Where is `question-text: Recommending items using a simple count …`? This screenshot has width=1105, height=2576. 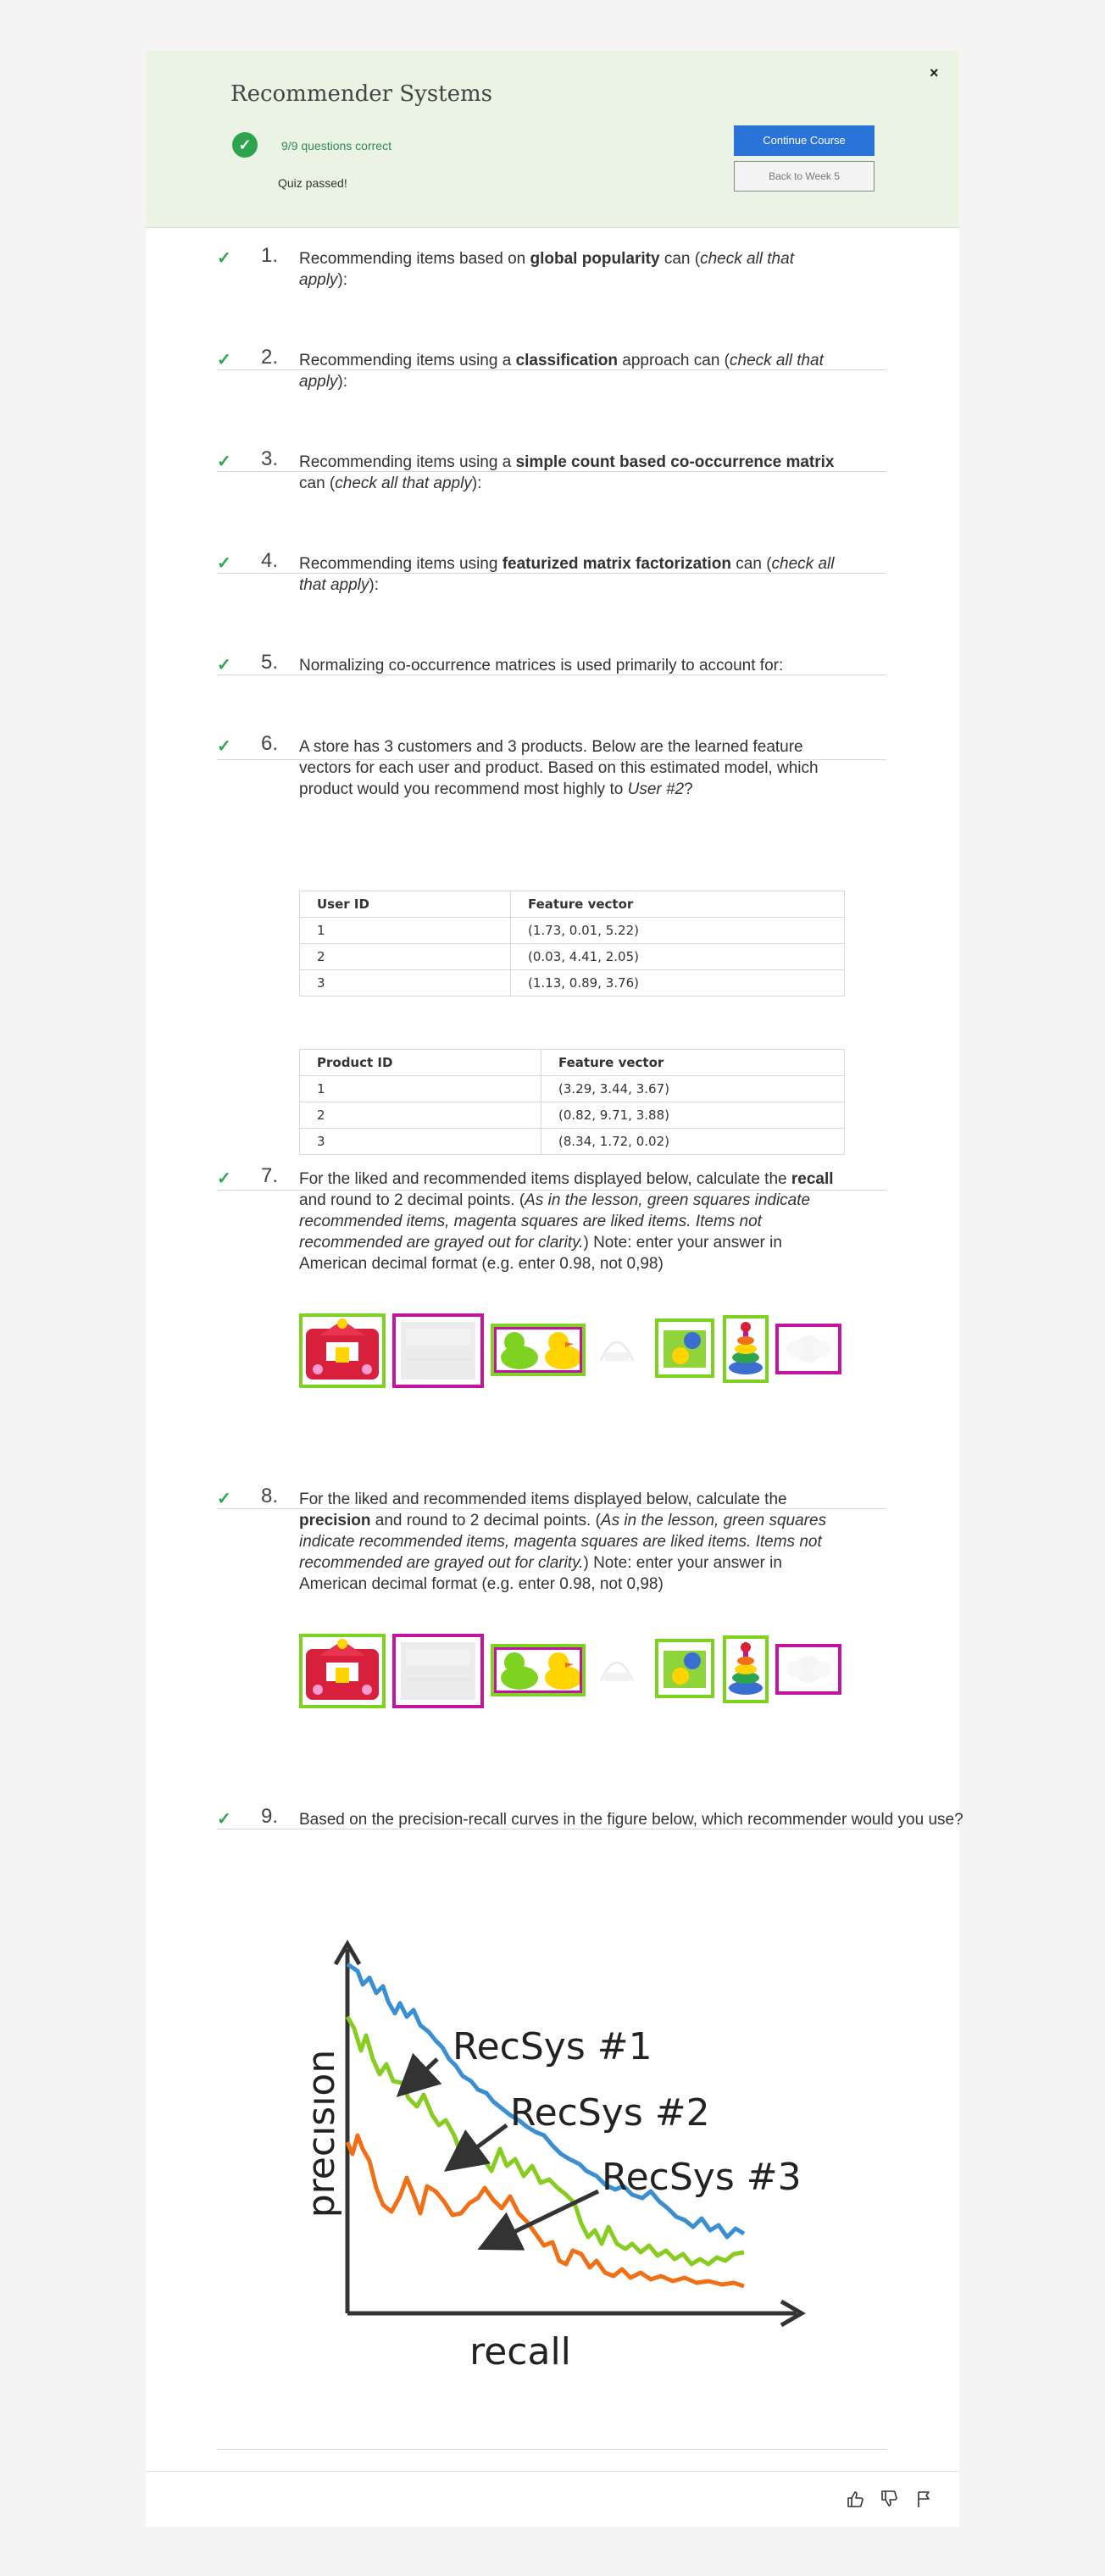
question-text: Recommending items using a simple count … is located at coordinates (567, 472).